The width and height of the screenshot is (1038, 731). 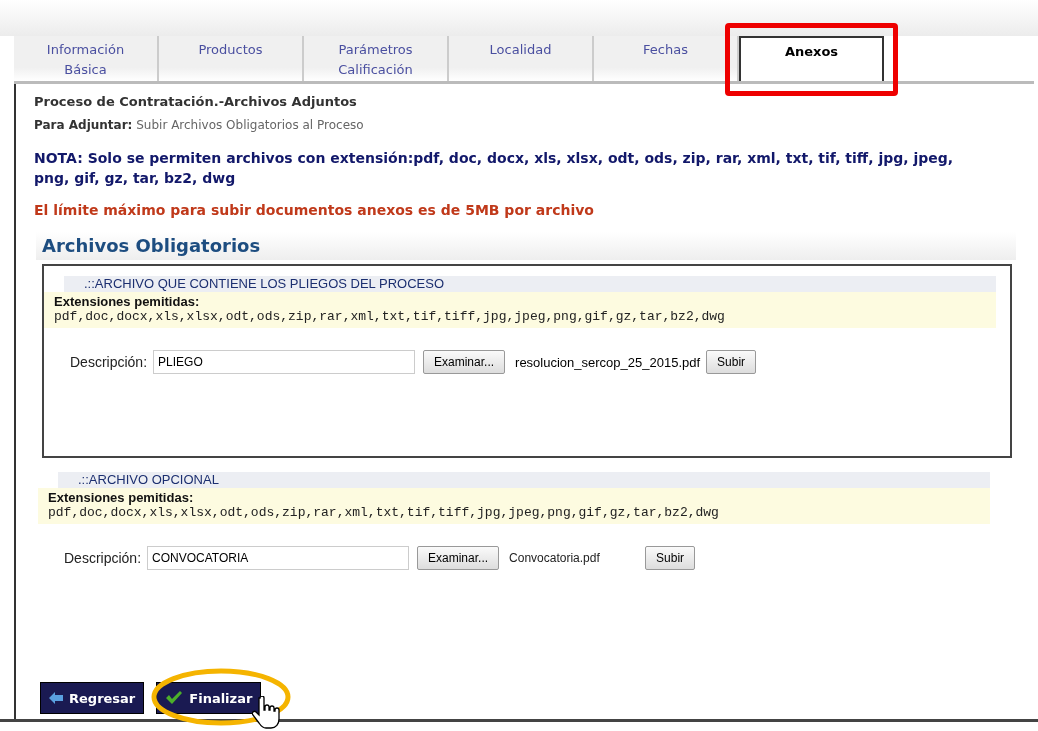 What do you see at coordinates (92, 698) in the screenshot?
I see `back-button: Regresar` at bounding box center [92, 698].